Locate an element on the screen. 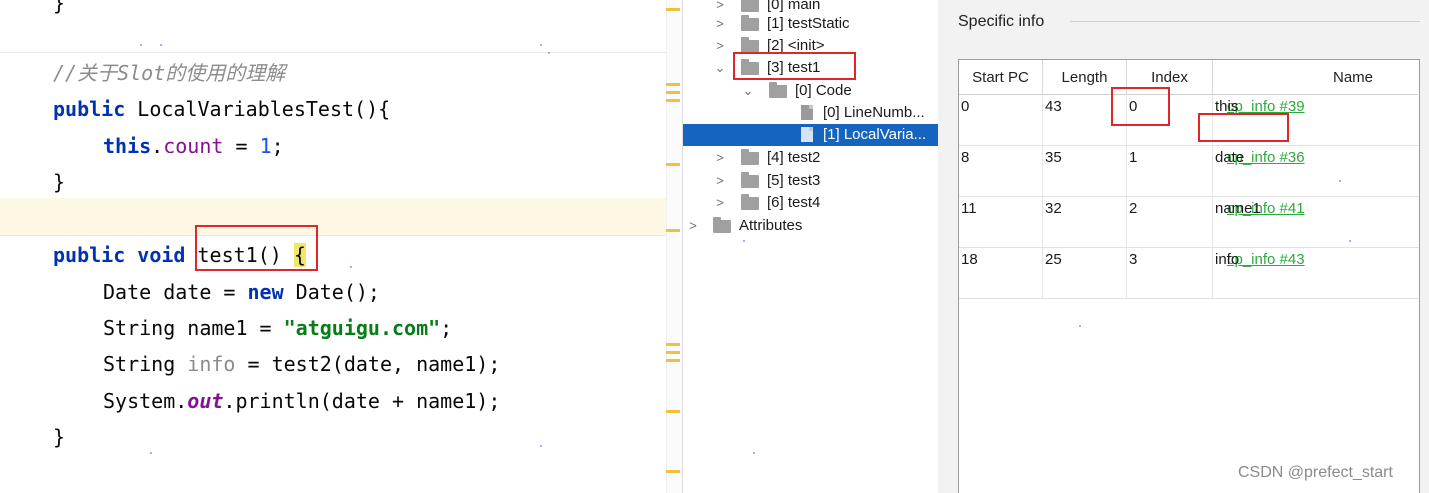 The height and width of the screenshot is (493, 1429). cell-length: 43 is located at coordinates (1053, 106).